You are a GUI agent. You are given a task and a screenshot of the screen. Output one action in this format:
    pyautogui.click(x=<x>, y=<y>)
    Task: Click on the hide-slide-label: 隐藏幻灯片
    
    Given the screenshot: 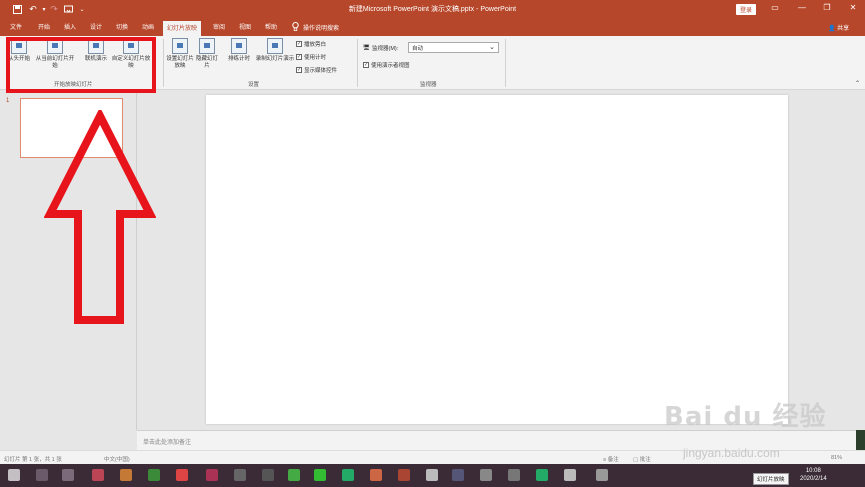 What is the action you would take?
    pyautogui.click(x=207, y=62)
    